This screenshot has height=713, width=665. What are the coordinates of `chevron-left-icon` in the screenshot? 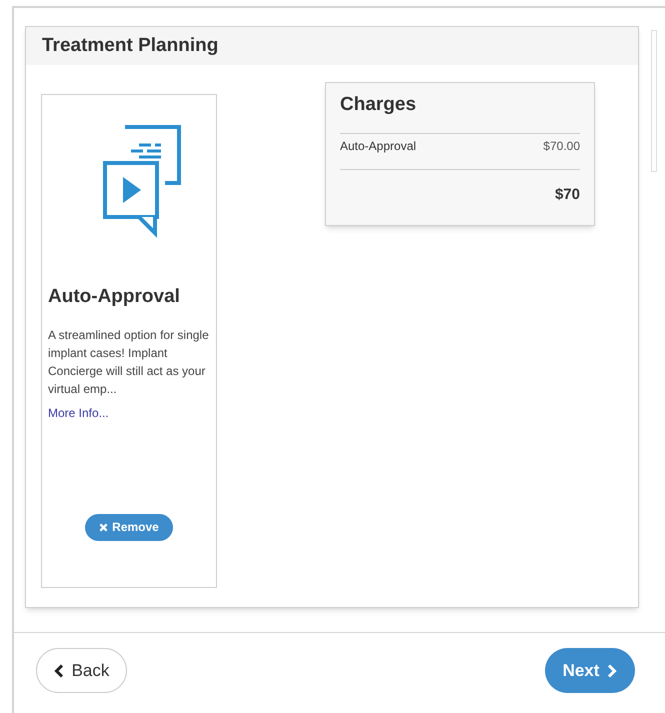 It's located at (59, 671).